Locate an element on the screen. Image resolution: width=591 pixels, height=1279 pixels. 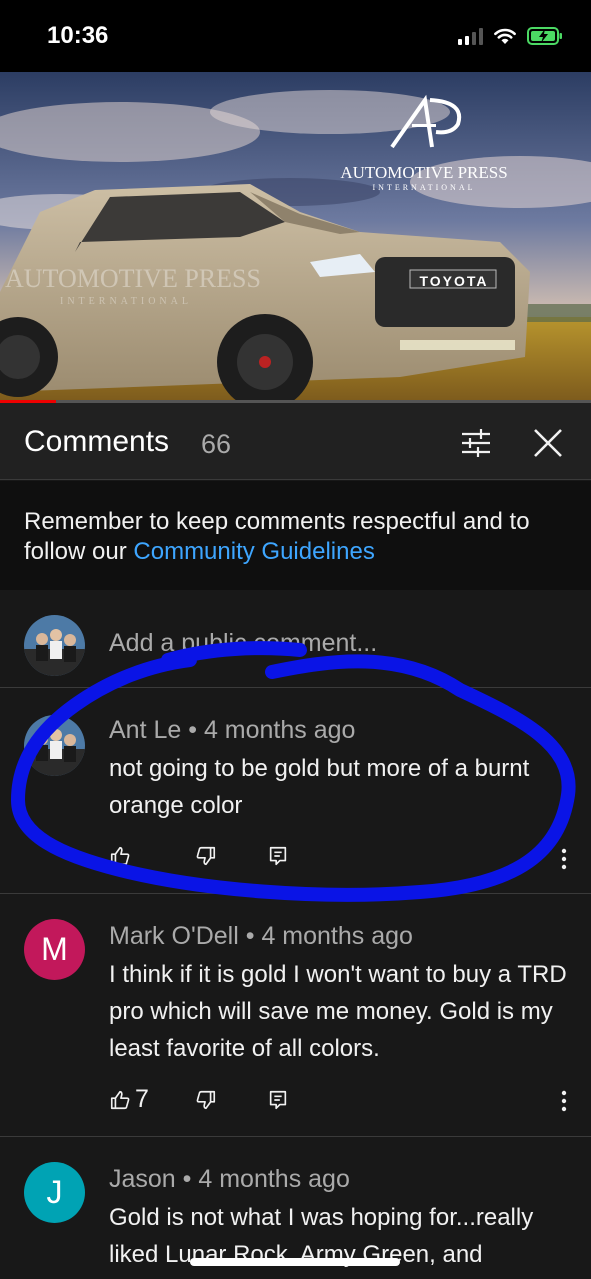
comment-actions is located at coordinates (199, 856).